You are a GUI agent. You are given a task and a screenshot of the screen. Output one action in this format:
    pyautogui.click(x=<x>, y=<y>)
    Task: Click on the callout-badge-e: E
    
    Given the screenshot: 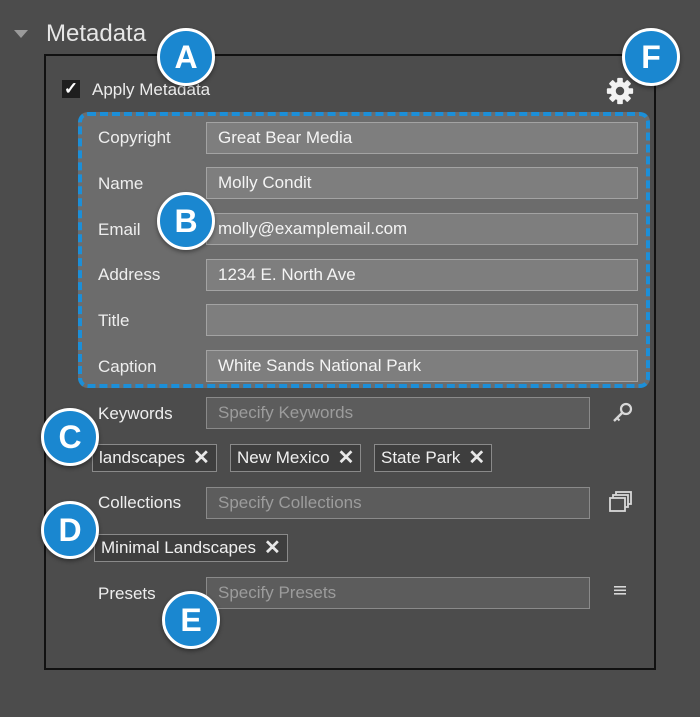 What is the action you would take?
    pyautogui.click(x=191, y=620)
    